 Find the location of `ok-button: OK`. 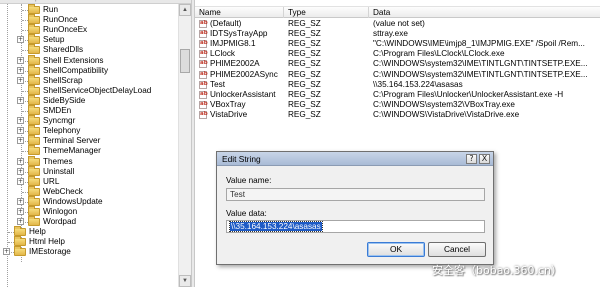

ok-button: OK is located at coordinates (396, 249).